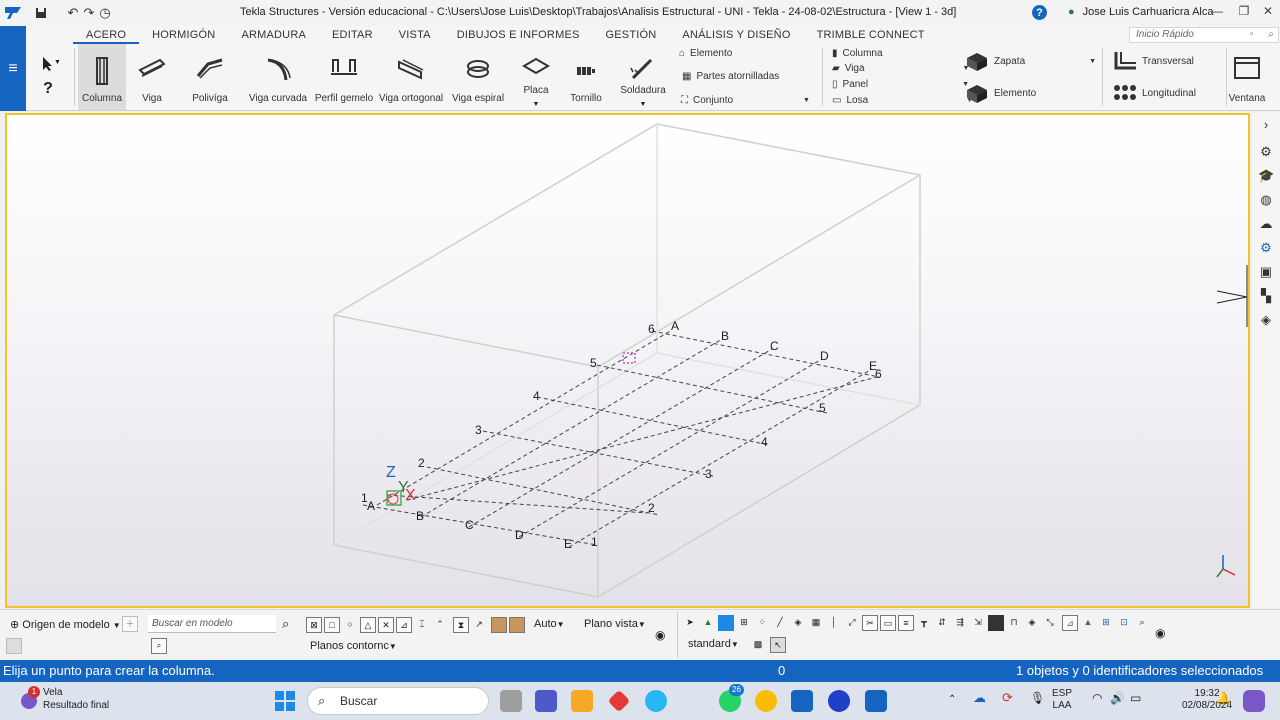 The height and width of the screenshot is (720, 1280). I want to click on select-tool-icon: ⤡, so click(1050, 623).